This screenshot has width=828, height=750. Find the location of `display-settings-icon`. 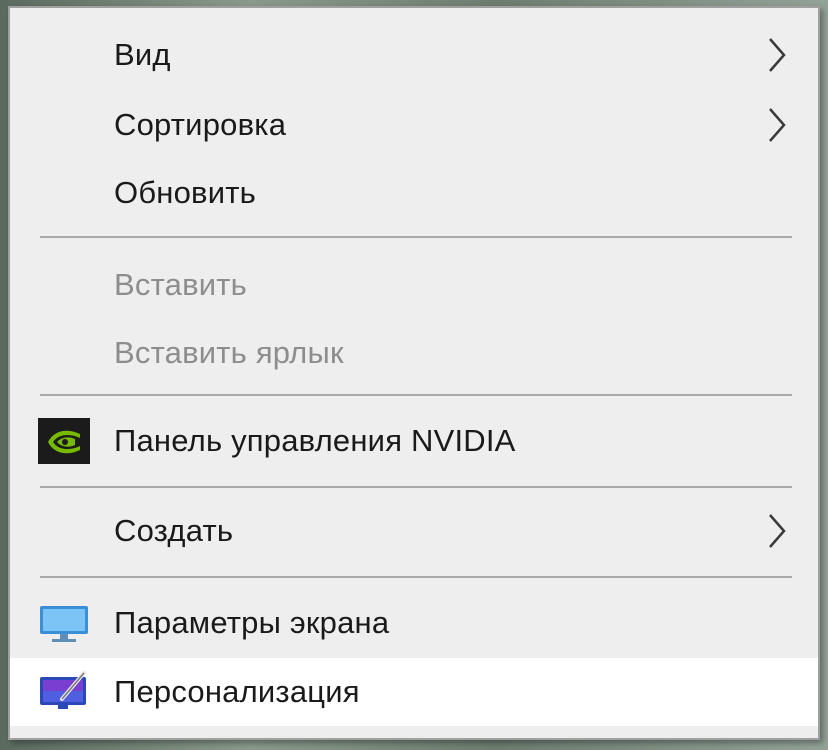

display-settings-icon is located at coordinates (64, 624).